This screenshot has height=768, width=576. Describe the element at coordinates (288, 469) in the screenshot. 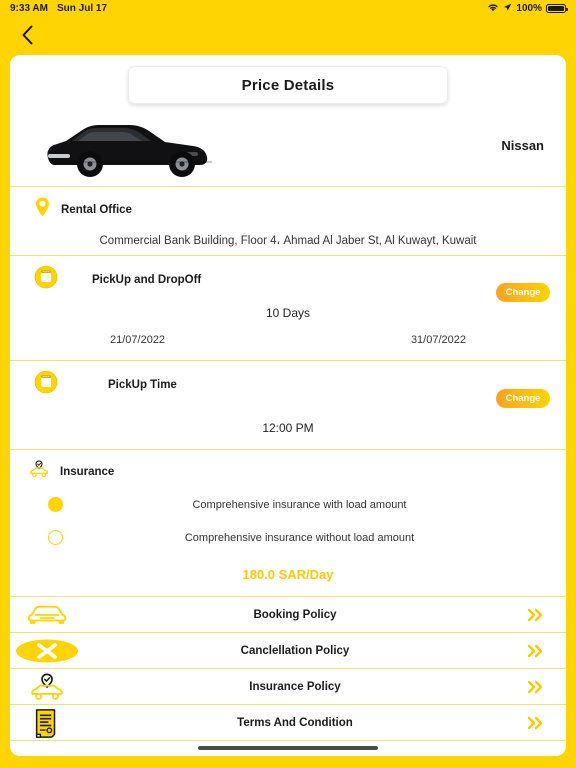

I see `insurance-header: Insurance` at that location.